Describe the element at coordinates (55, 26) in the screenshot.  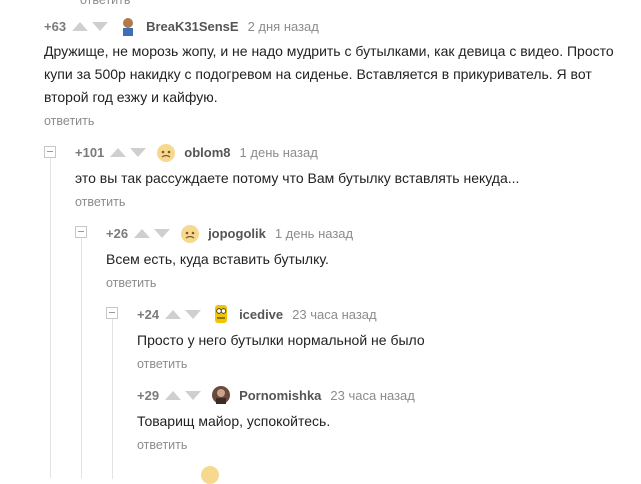
I see `comment-rating: +63` at that location.